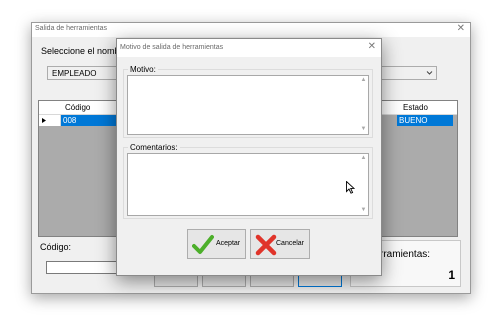 This screenshot has width=500, height=323. What do you see at coordinates (249, 48) in the screenshot?
I see `dialog-titlebar: Motivo de salida de herramientas ✕` at bounding box center [249, 48].